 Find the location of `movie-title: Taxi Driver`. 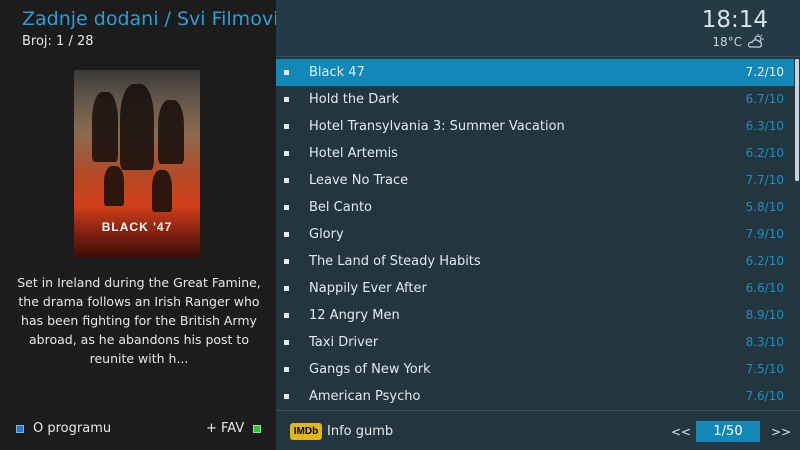

movie-title: Taxi Driver is located at coordinates (344, 342).